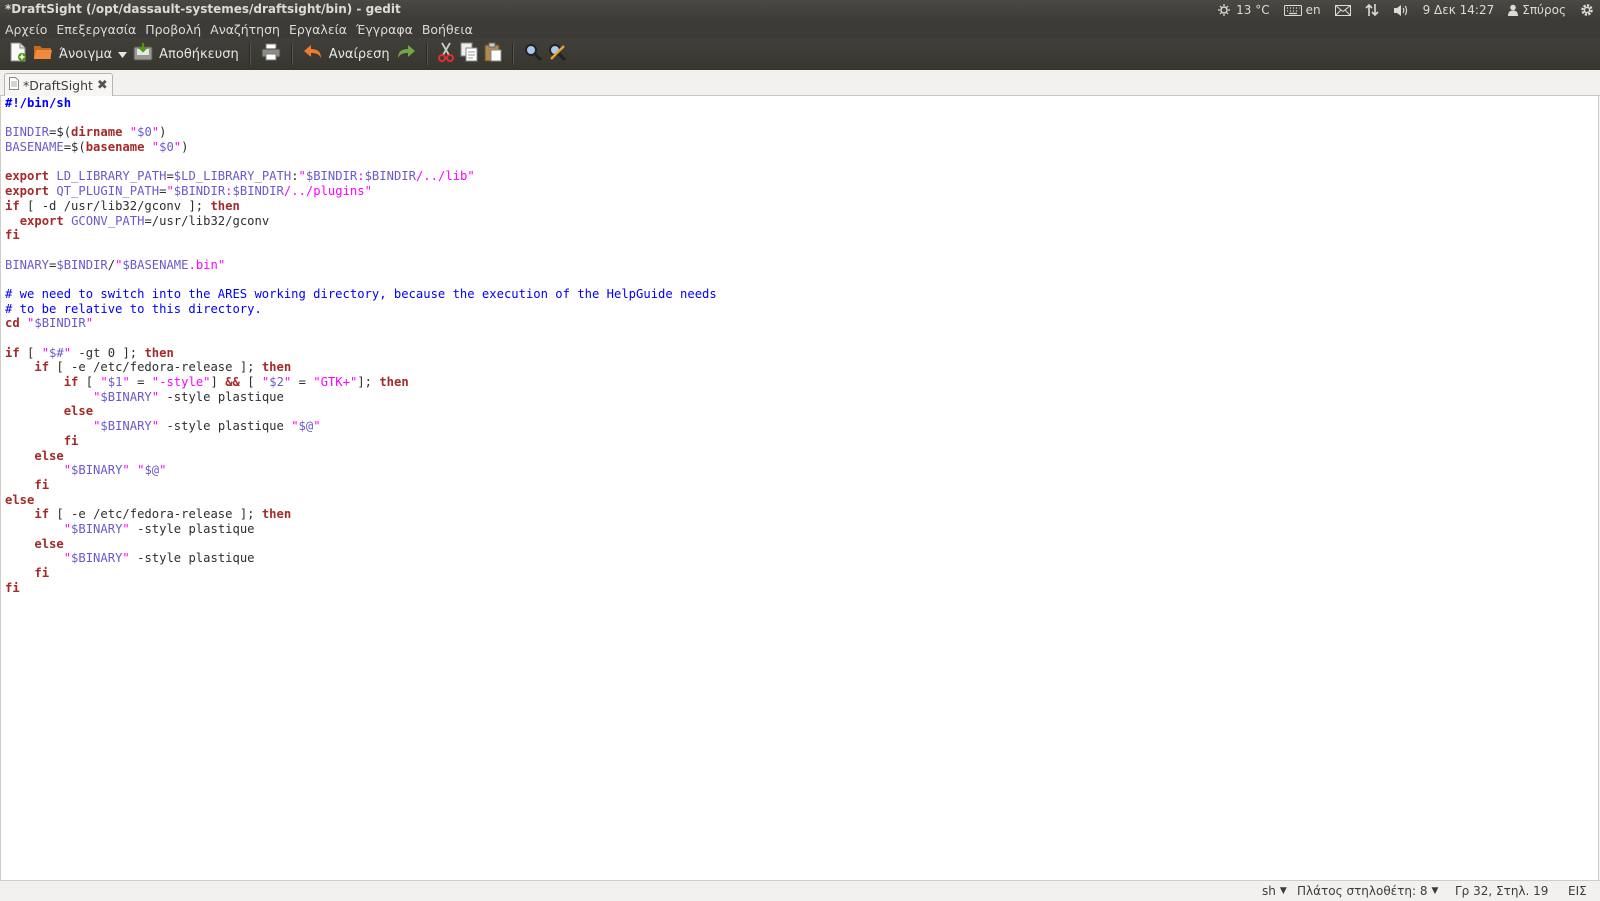 The height and width of the screenshot is (901, 1600). Describe the element at coordinates (245, 29) in the screenshot. I see `menu-search: Αναζήτηση` at that location.